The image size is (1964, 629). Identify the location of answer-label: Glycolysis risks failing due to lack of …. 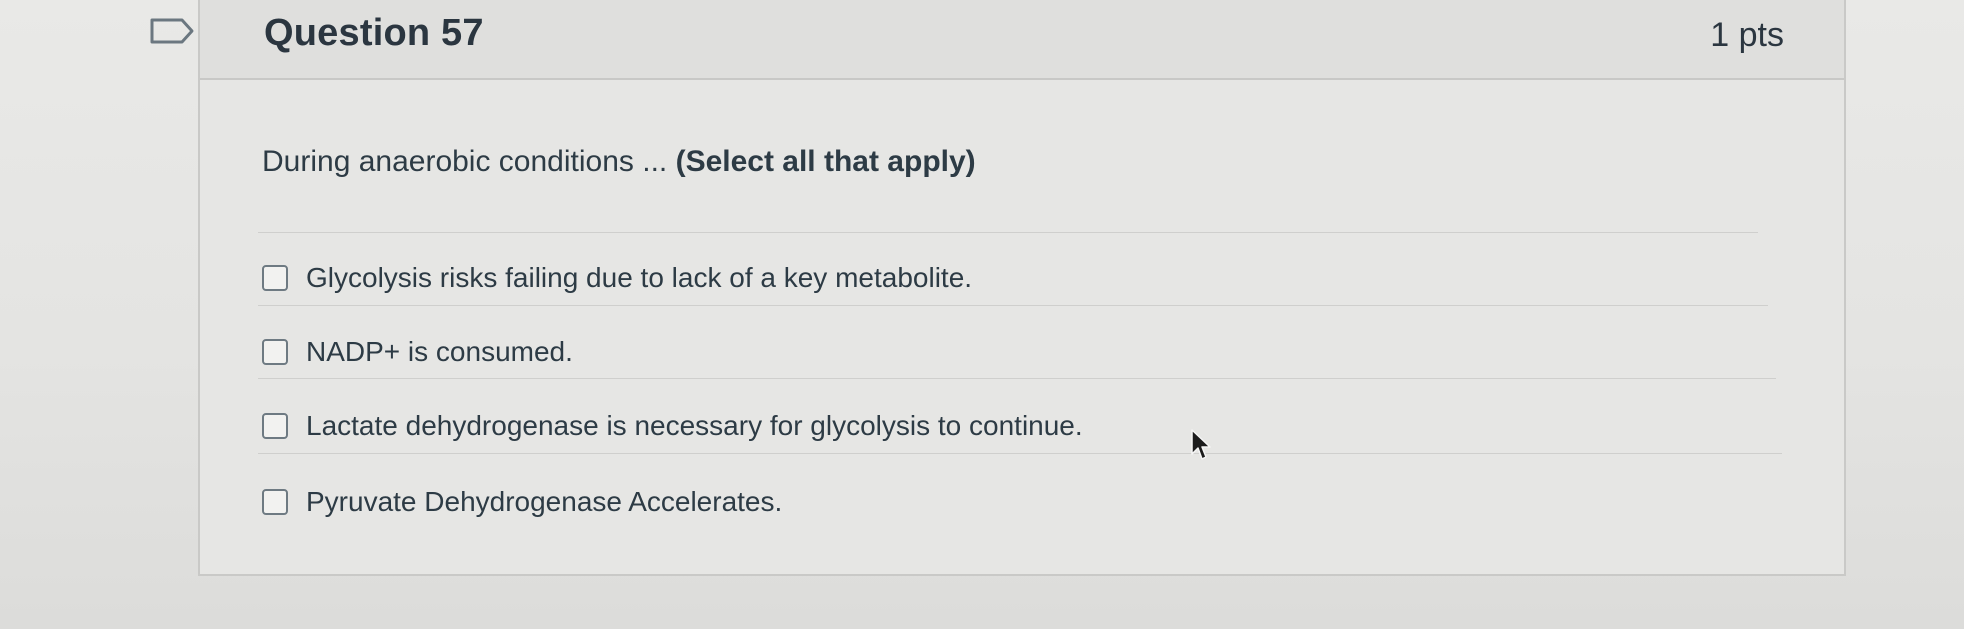
(639, 277).